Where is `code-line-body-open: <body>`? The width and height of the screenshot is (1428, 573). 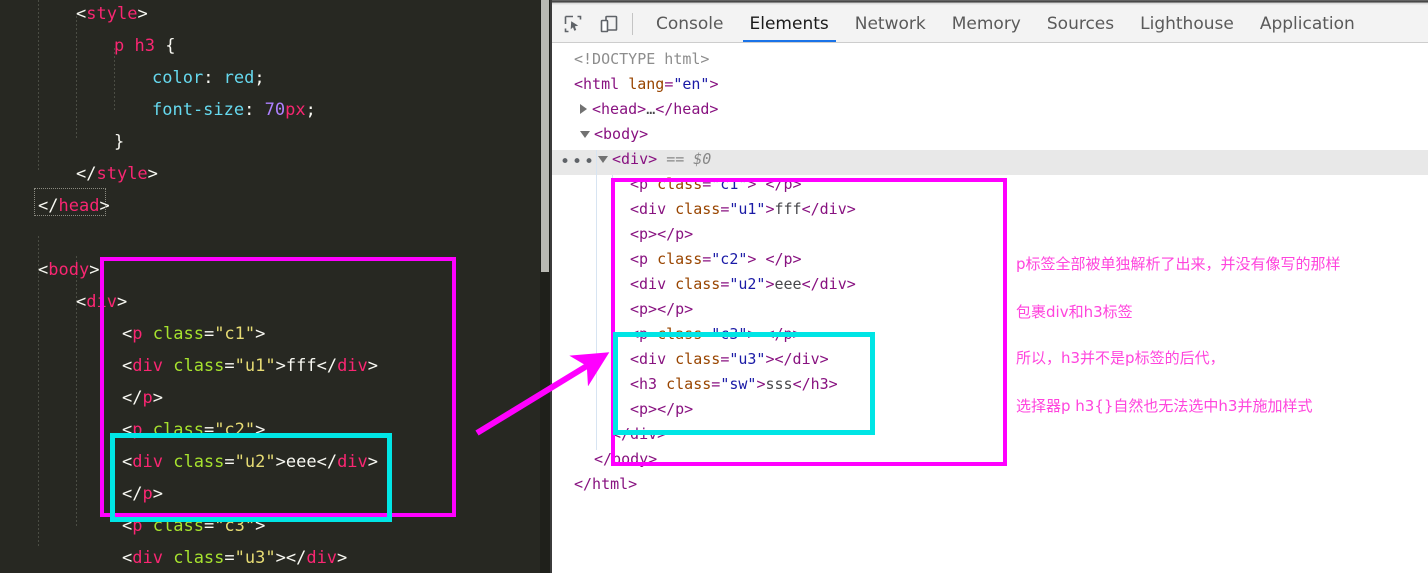
code-line-body-open: <body> is located at coordinates (69, 270).